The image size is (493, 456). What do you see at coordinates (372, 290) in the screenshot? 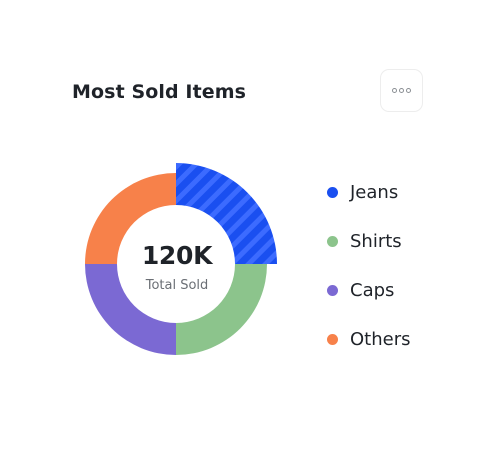
I see `legend-label: Caps` at bounding box center [372, 290].